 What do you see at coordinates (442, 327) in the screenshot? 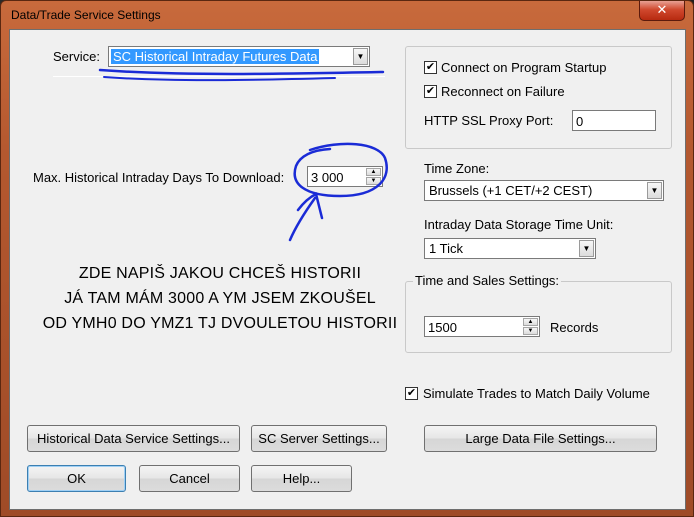
I see `time-sales-records-value: 1500` at bounding box center [442, 327].